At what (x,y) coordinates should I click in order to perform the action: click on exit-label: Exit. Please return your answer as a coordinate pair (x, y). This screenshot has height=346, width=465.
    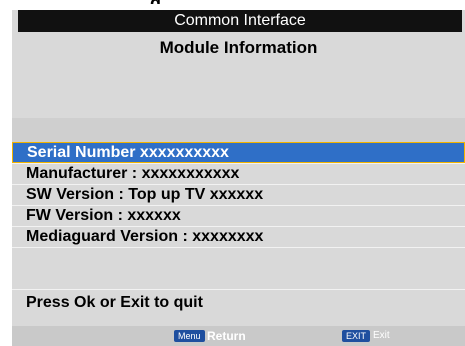
    Looking at the image, I should click on (381, 335).